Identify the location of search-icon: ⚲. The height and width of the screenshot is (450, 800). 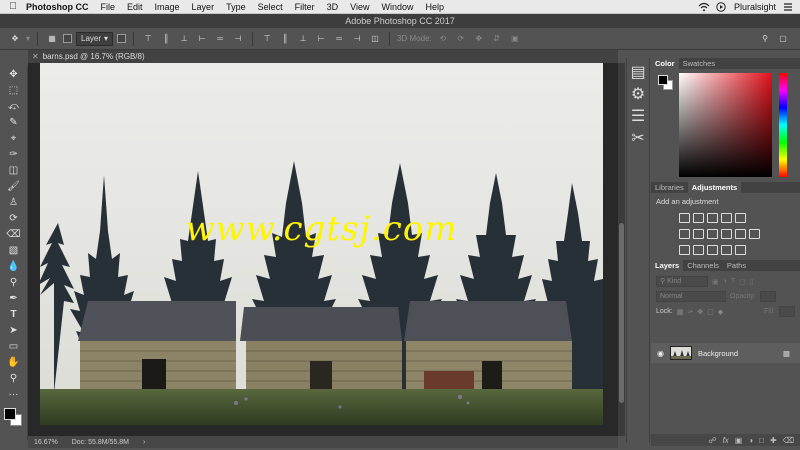
(765, 39).